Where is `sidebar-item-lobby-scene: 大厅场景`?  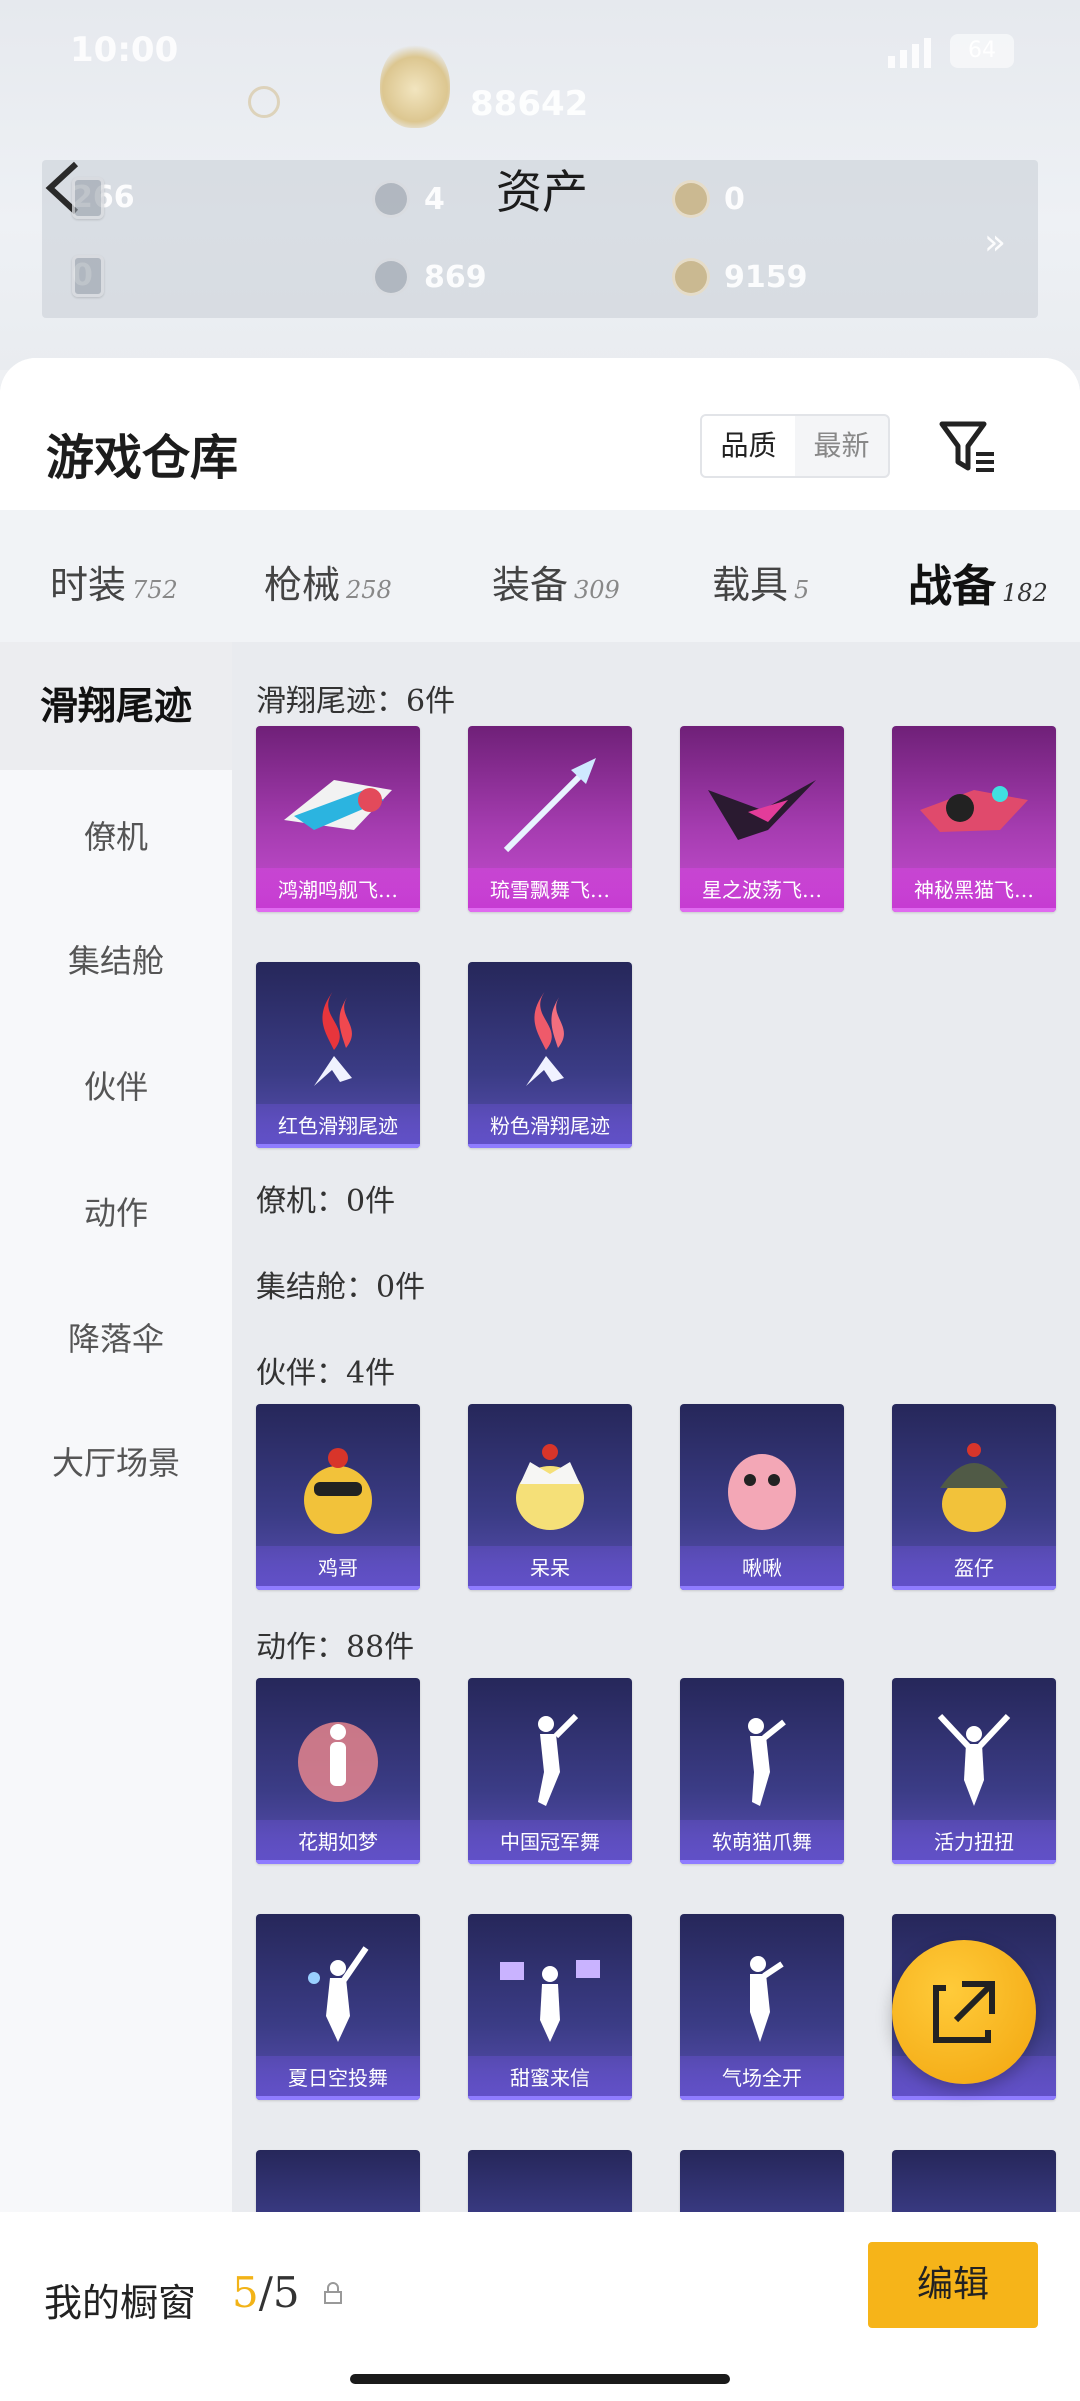 sidebar-item-lobby-scene: 大厅场景 is located at coordinates (116, 1461).